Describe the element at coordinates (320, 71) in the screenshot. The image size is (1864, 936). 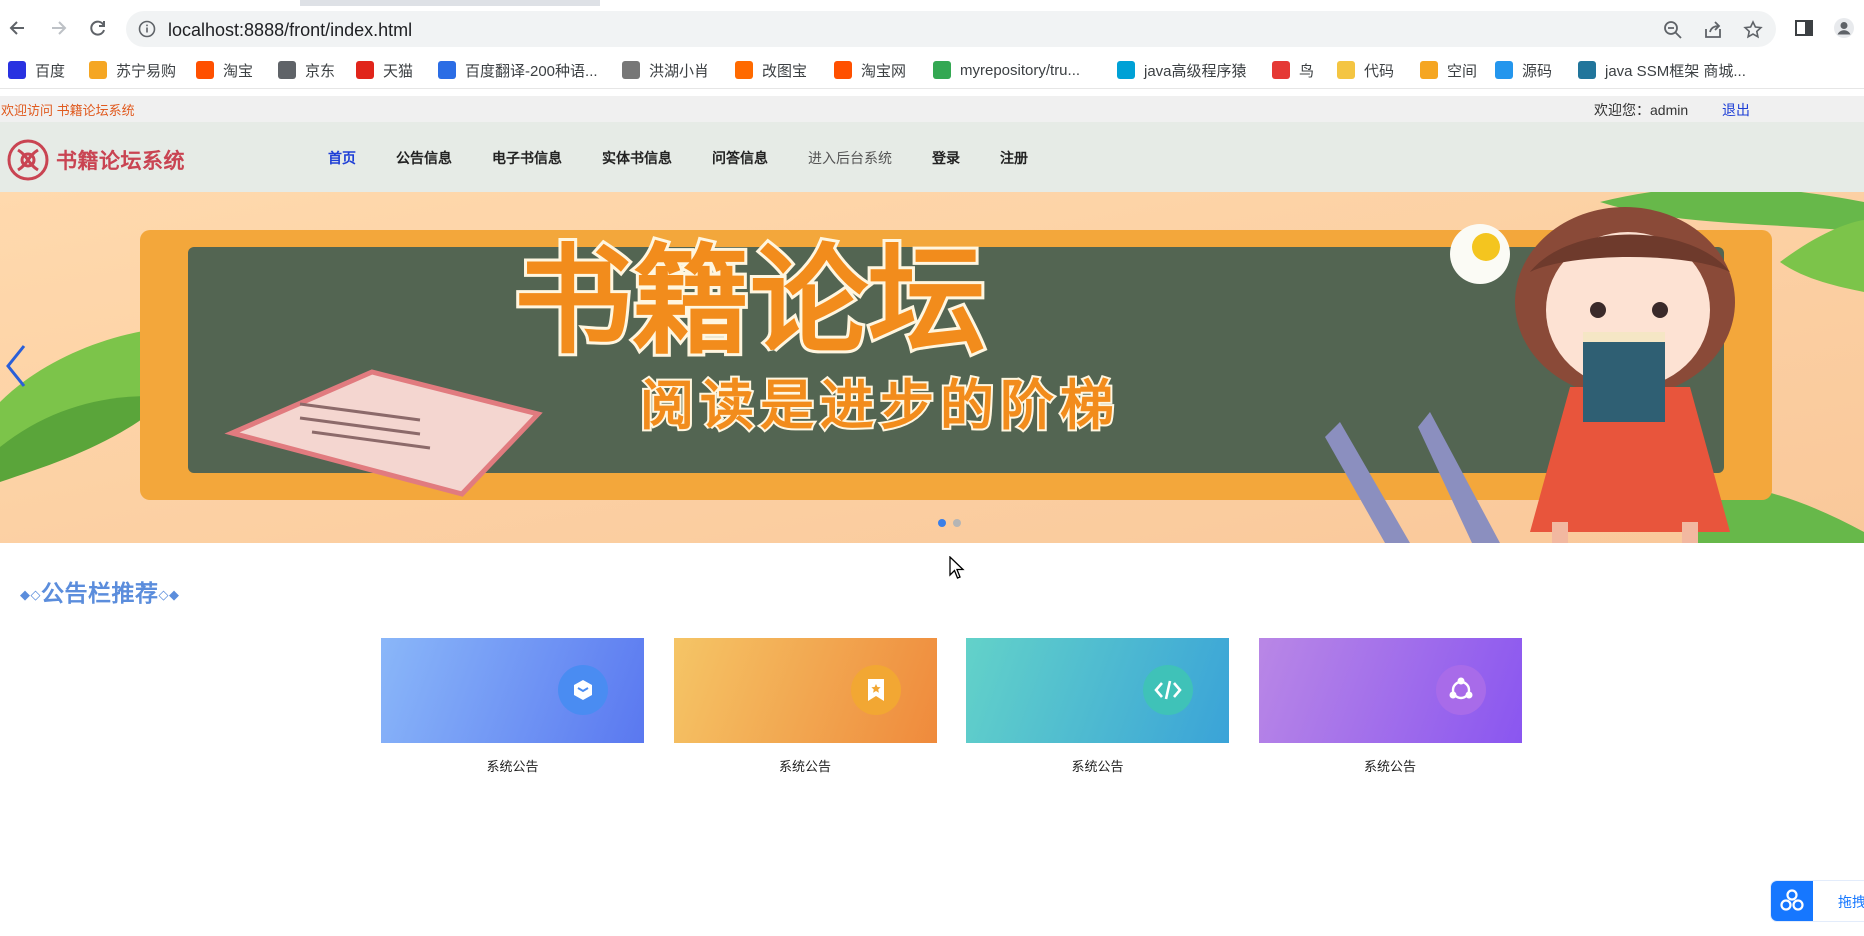
I see `bookmark-label: 京东` at that location.